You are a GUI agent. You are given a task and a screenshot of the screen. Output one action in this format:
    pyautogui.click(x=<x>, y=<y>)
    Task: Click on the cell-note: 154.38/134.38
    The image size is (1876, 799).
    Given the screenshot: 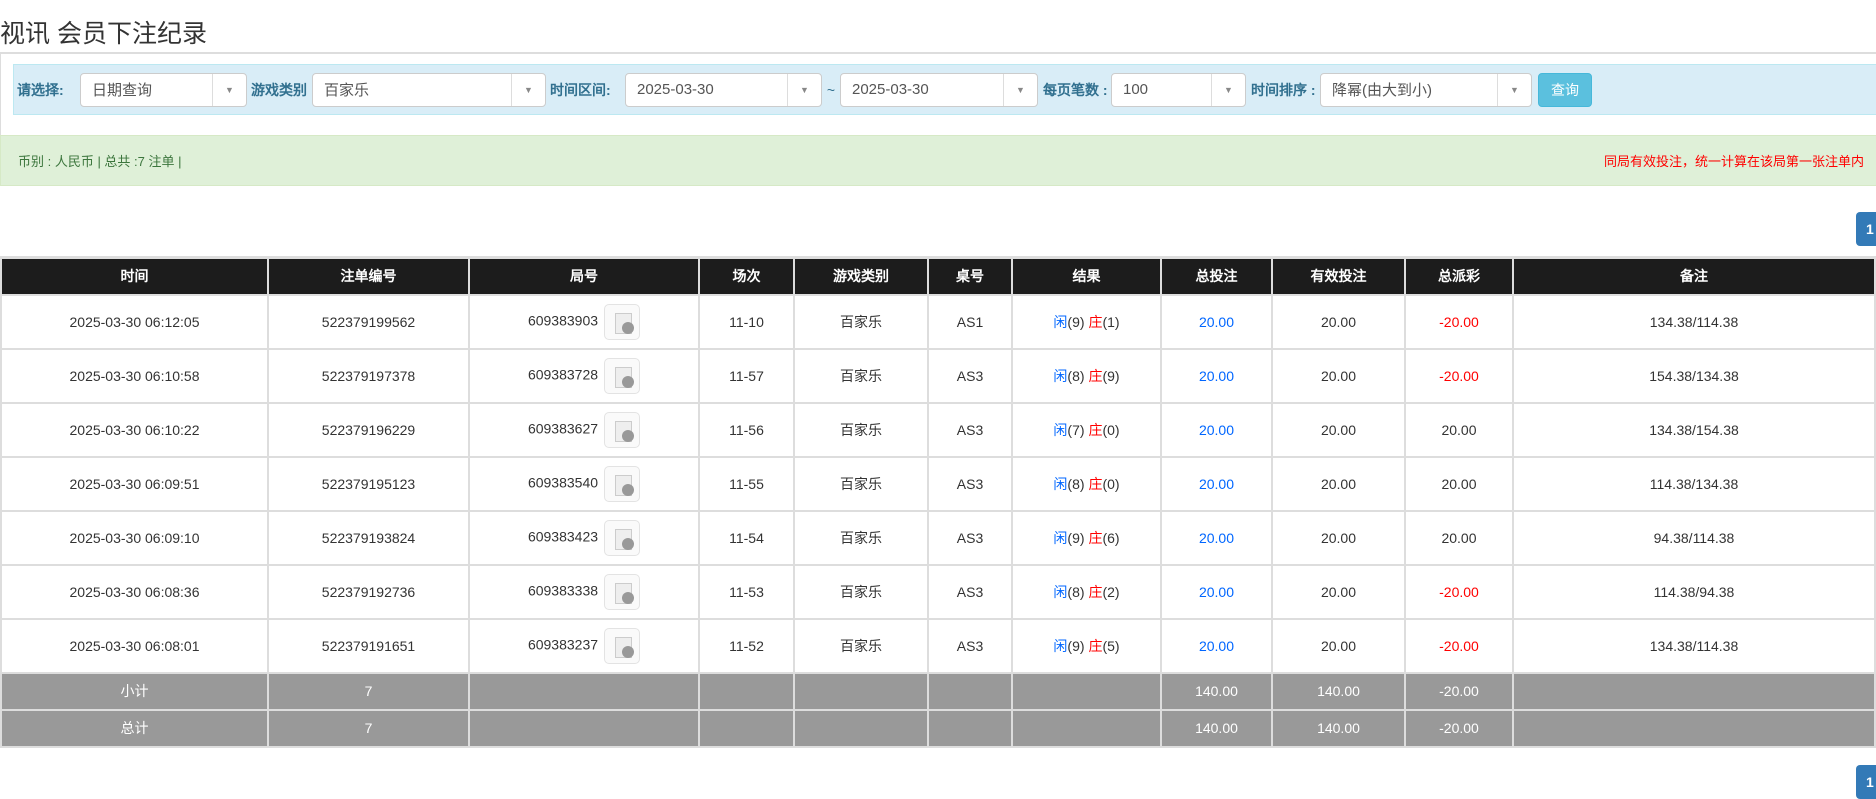 What is the action you would take?
    pyautogui.click(x=1694, y=375)
    